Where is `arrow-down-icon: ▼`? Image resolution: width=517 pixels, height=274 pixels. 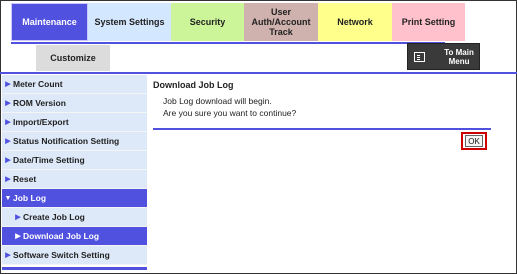
arrow-down-icon: ▼ is located at coordinates (8, 198).